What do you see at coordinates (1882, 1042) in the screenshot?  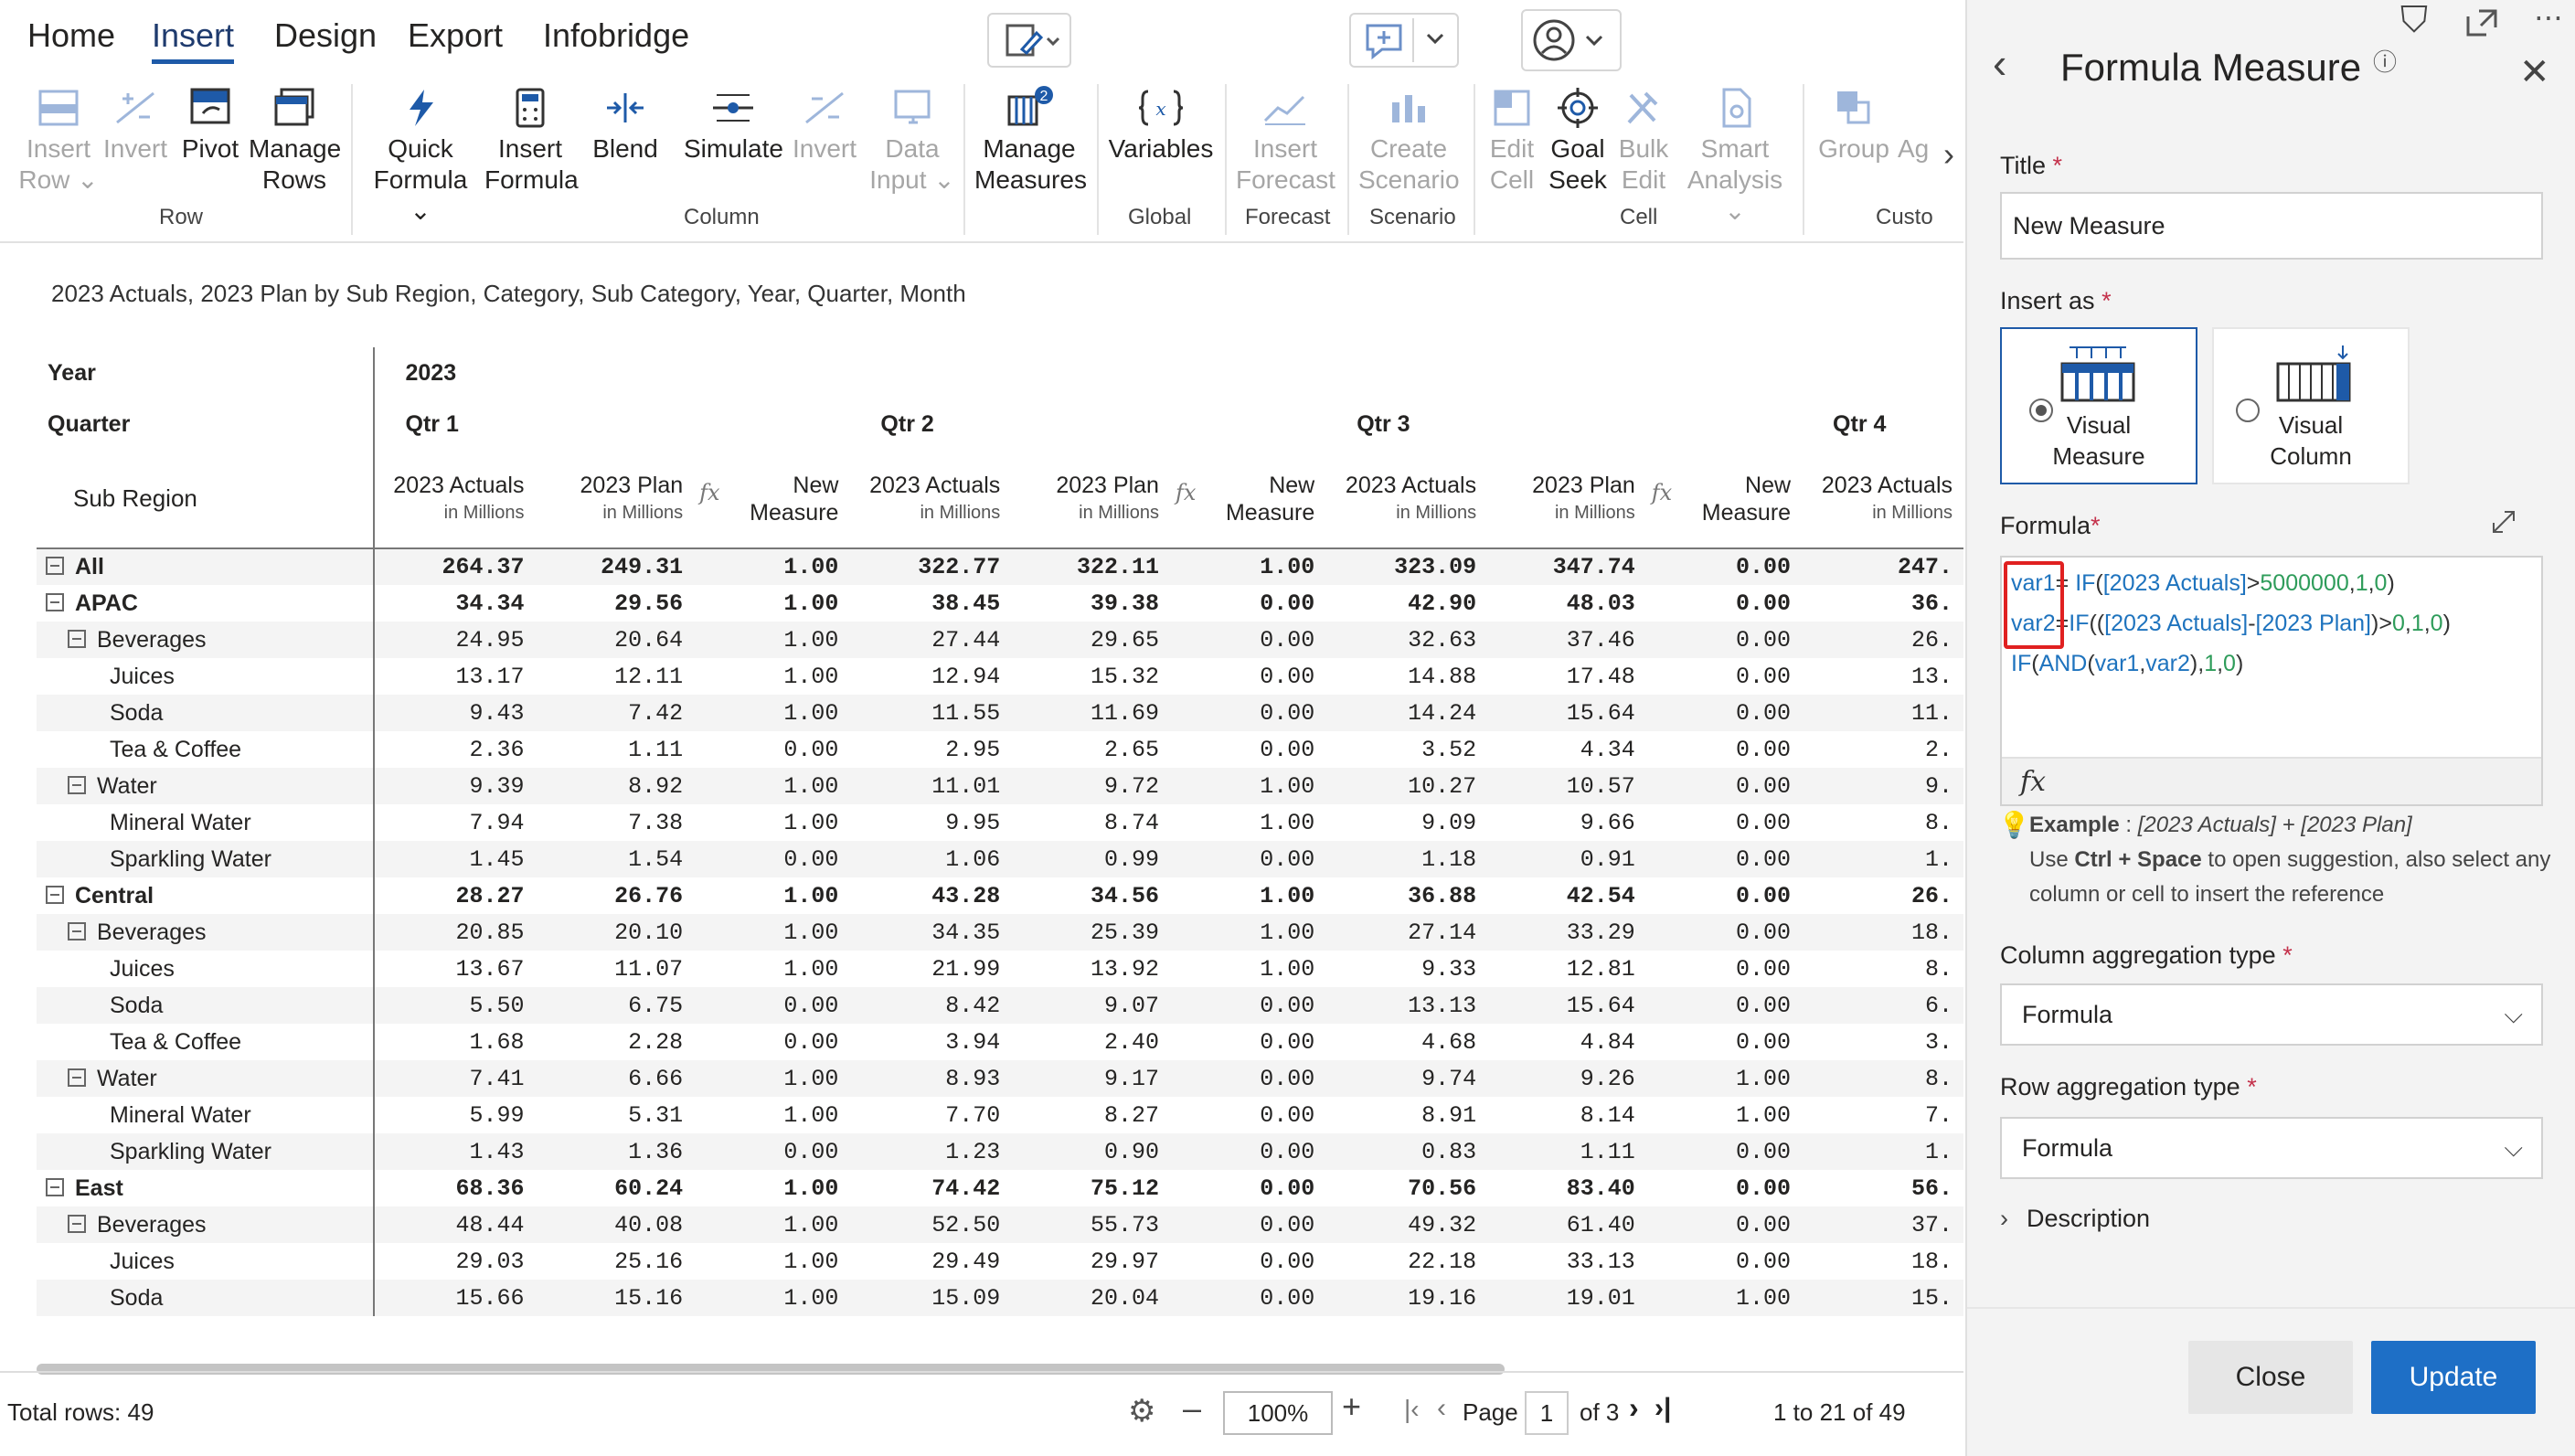 I see `cell-value: 3.` at bounding box center [1882, 1042].